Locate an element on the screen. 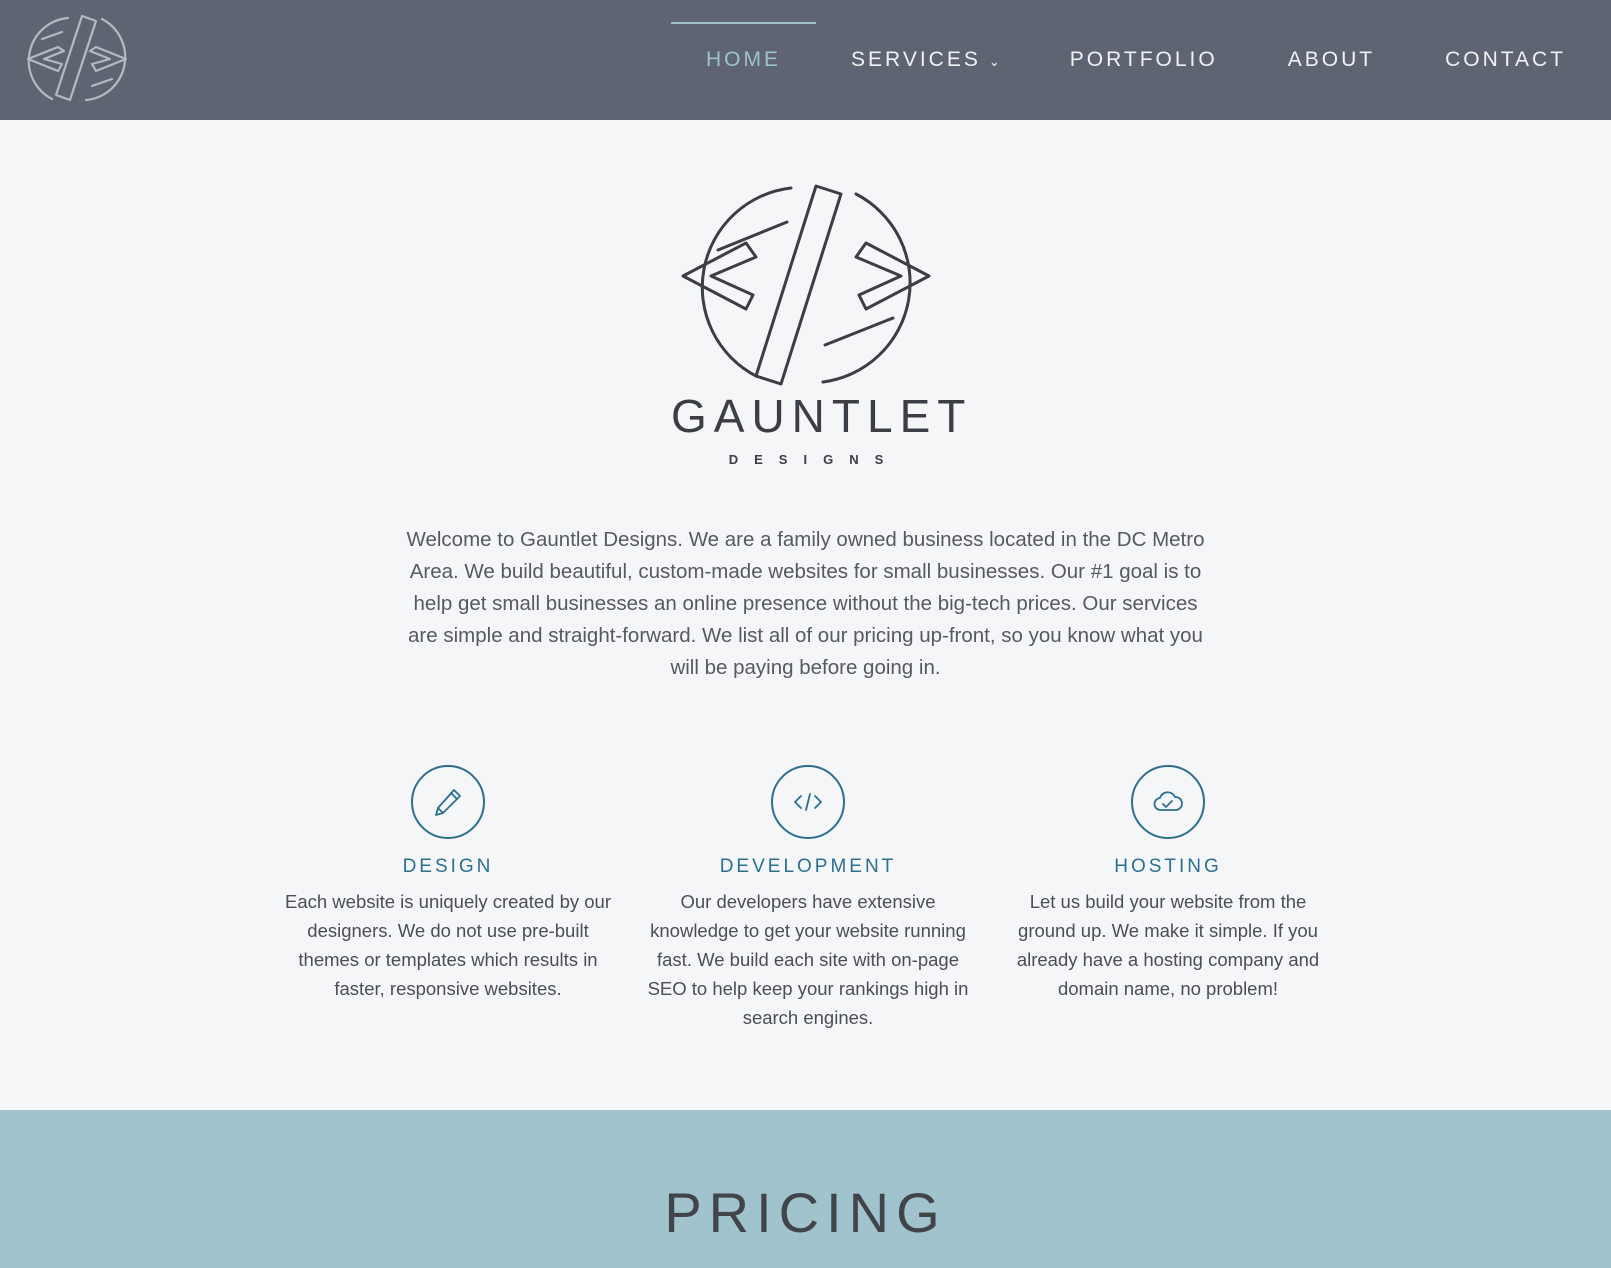 The image size is (1611, 1268). gauntlet-logo-icon is located at coordinates (77, 58).